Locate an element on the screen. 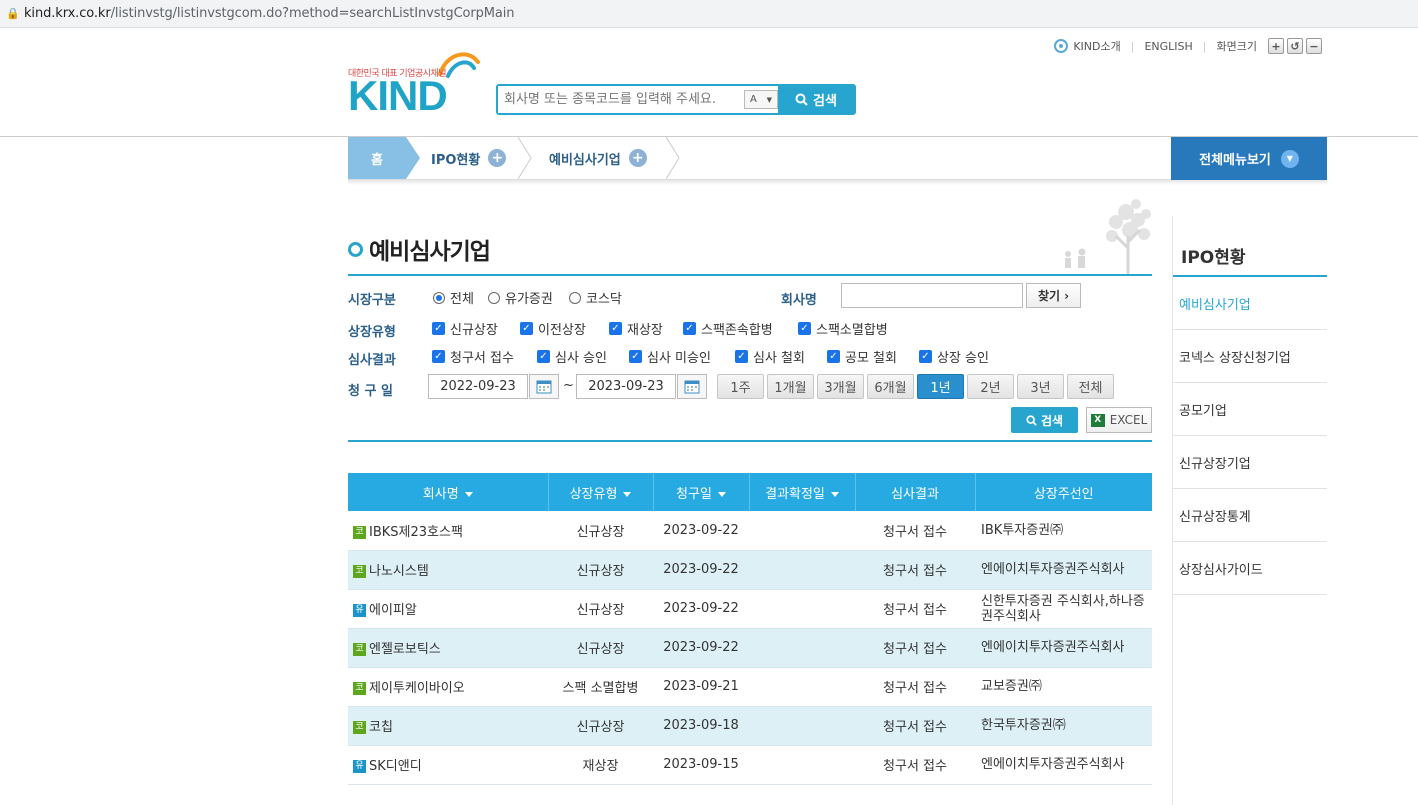  find-button: 찾기 › is located at coordinates (1053, 295).